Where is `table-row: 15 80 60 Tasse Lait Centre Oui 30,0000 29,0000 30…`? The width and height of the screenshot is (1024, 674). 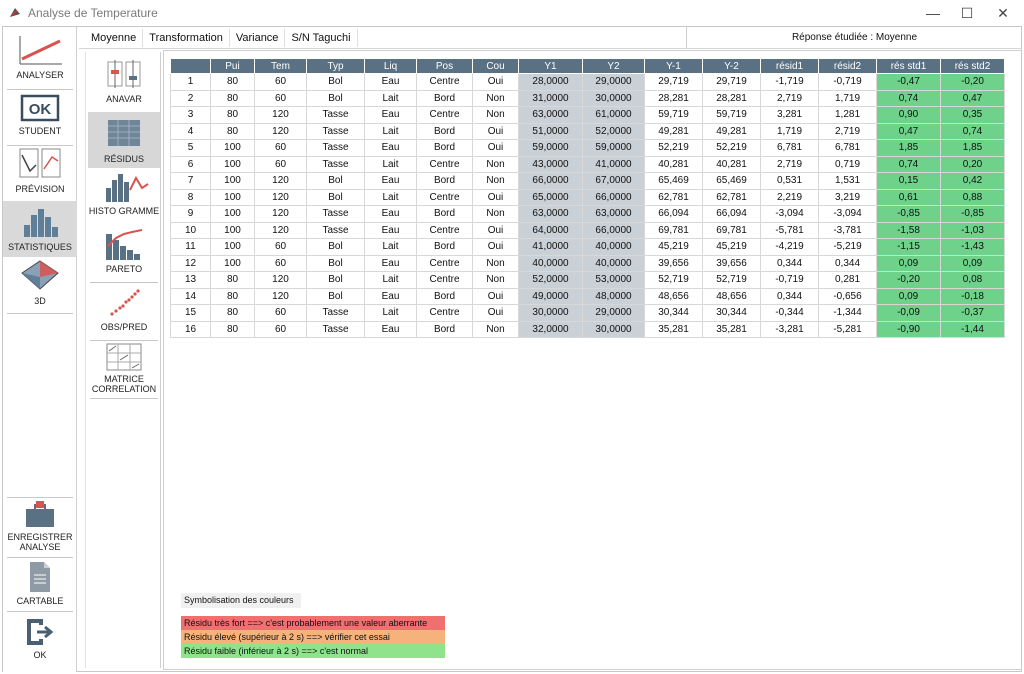
table-row: 15 80 60 Tasse Lait Centre Oui 30,0000 29,0000 30… is located at coordinates (587, 313).